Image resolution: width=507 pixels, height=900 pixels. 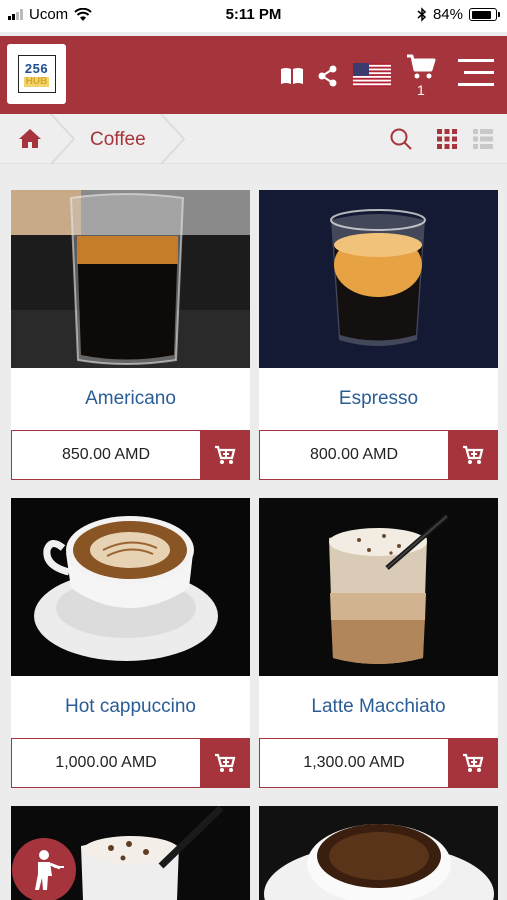 What do you see at coordinates (353, 455) in the screenshot?
I see `product-price: 800.00 AMD` at bounding box center [353, 455].